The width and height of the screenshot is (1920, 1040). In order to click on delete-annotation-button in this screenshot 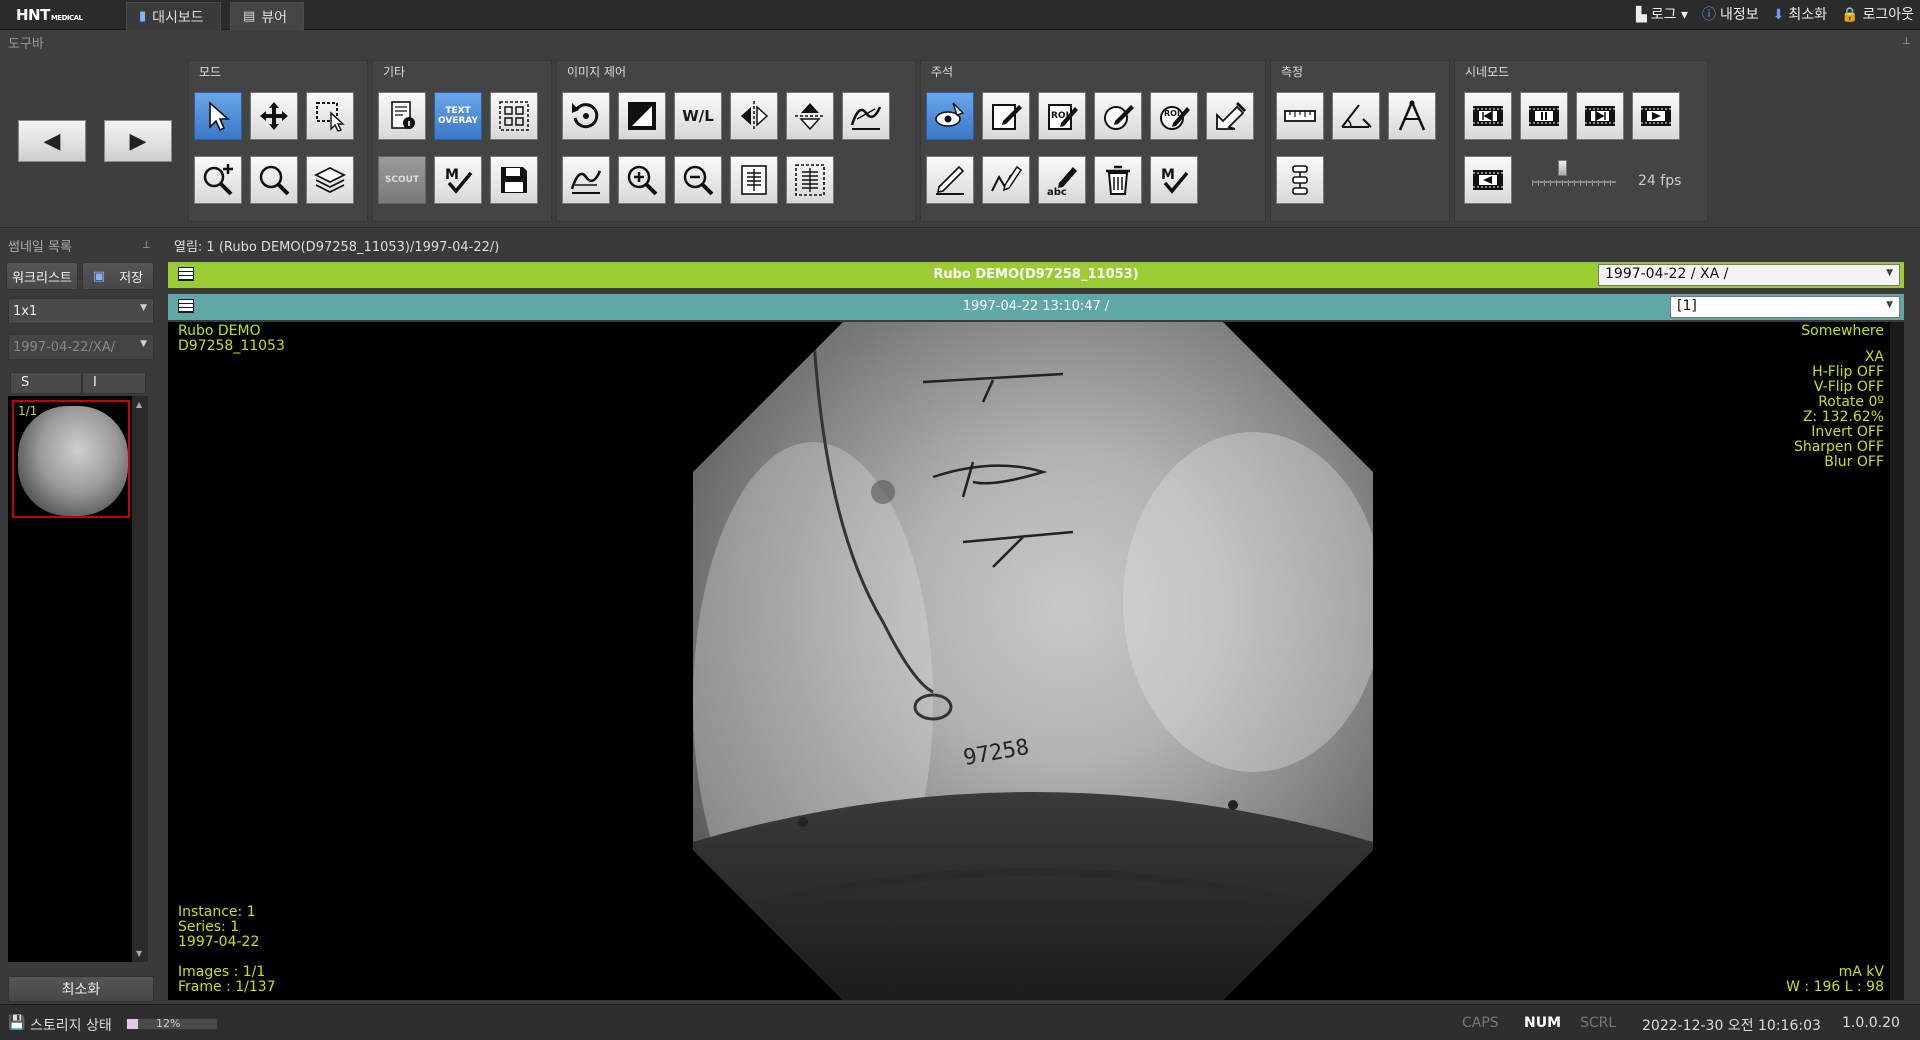, I will do `click(1118, 180)`.